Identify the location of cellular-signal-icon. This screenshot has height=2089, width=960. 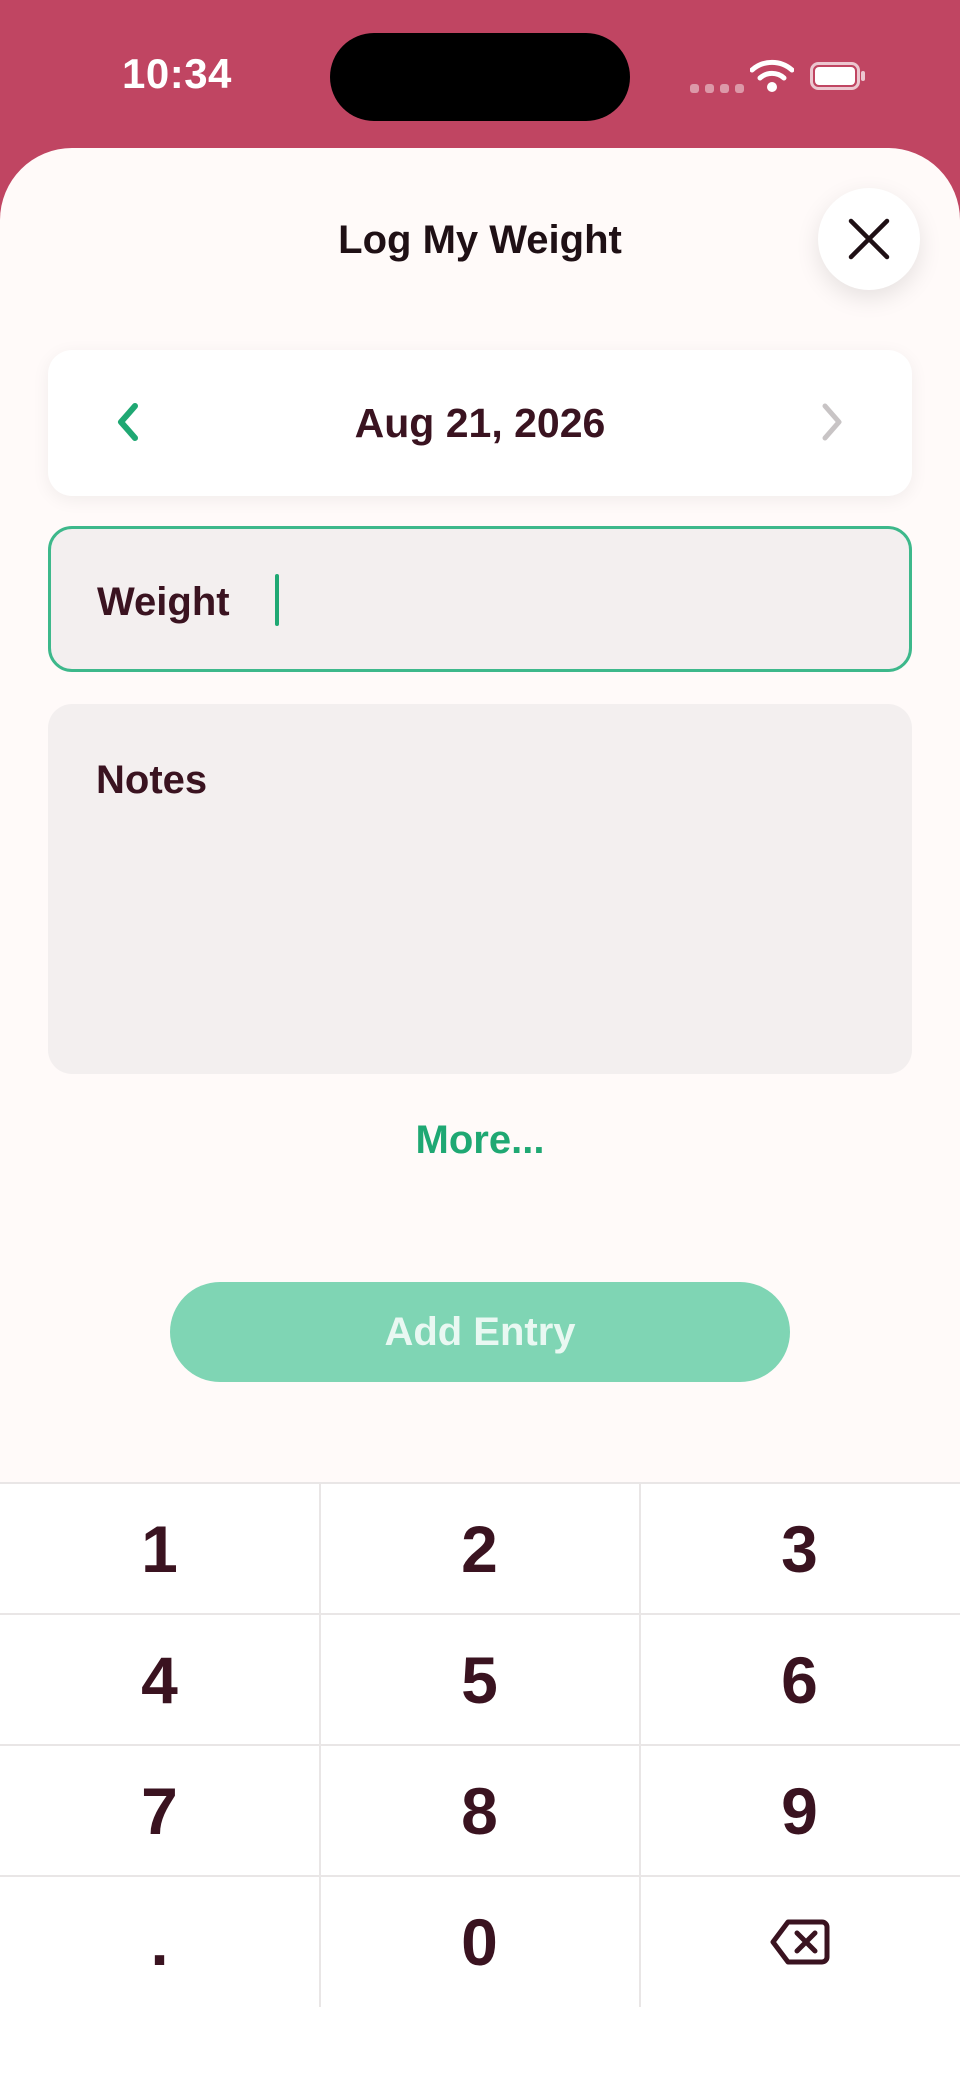
(717, 88).